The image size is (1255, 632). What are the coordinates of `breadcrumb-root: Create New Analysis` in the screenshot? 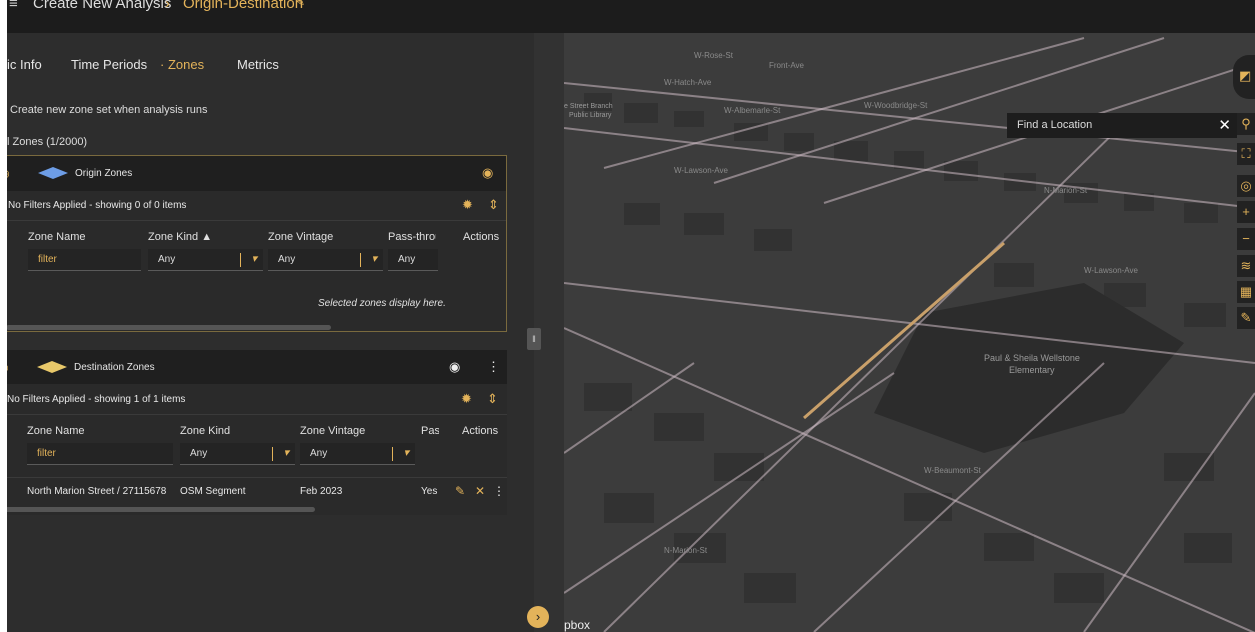 It's located at (102, 6).